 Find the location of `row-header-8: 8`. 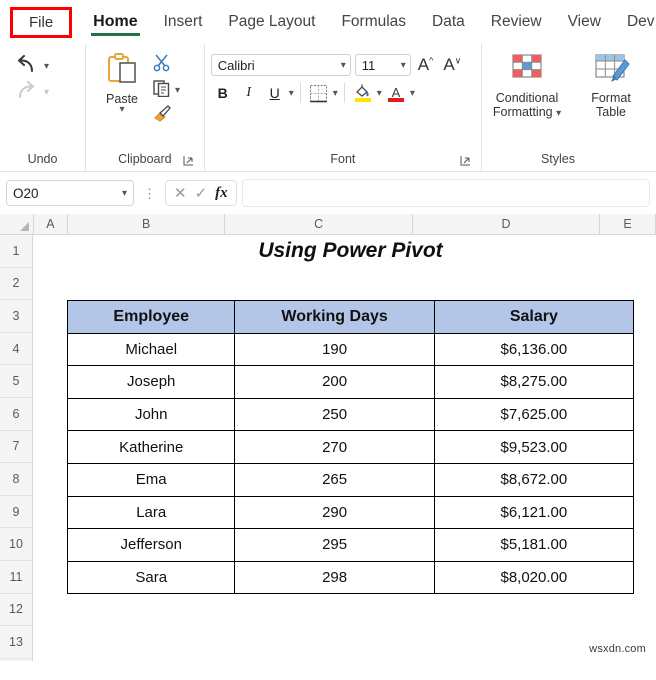

row-header-8: 8 is located at coordinates (16, 479).